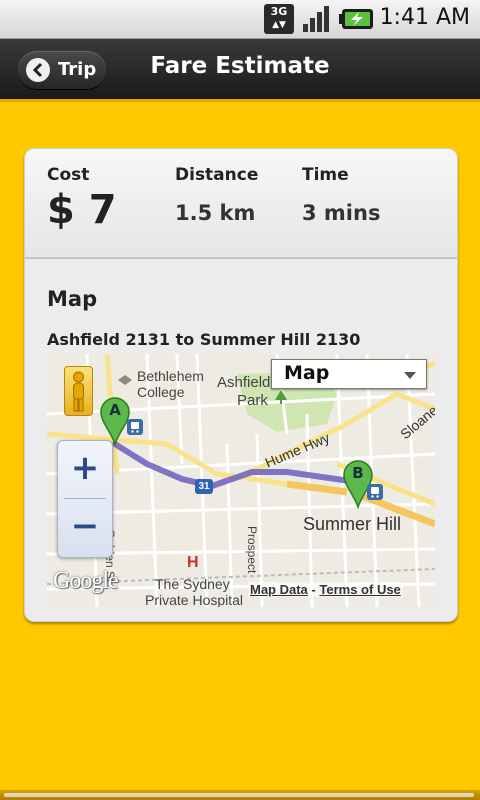 The width and height of the screenshot is (480, 800). Describe the element at coordinates (316, 19) in the screenshot. I see `signal-icon` at that location.